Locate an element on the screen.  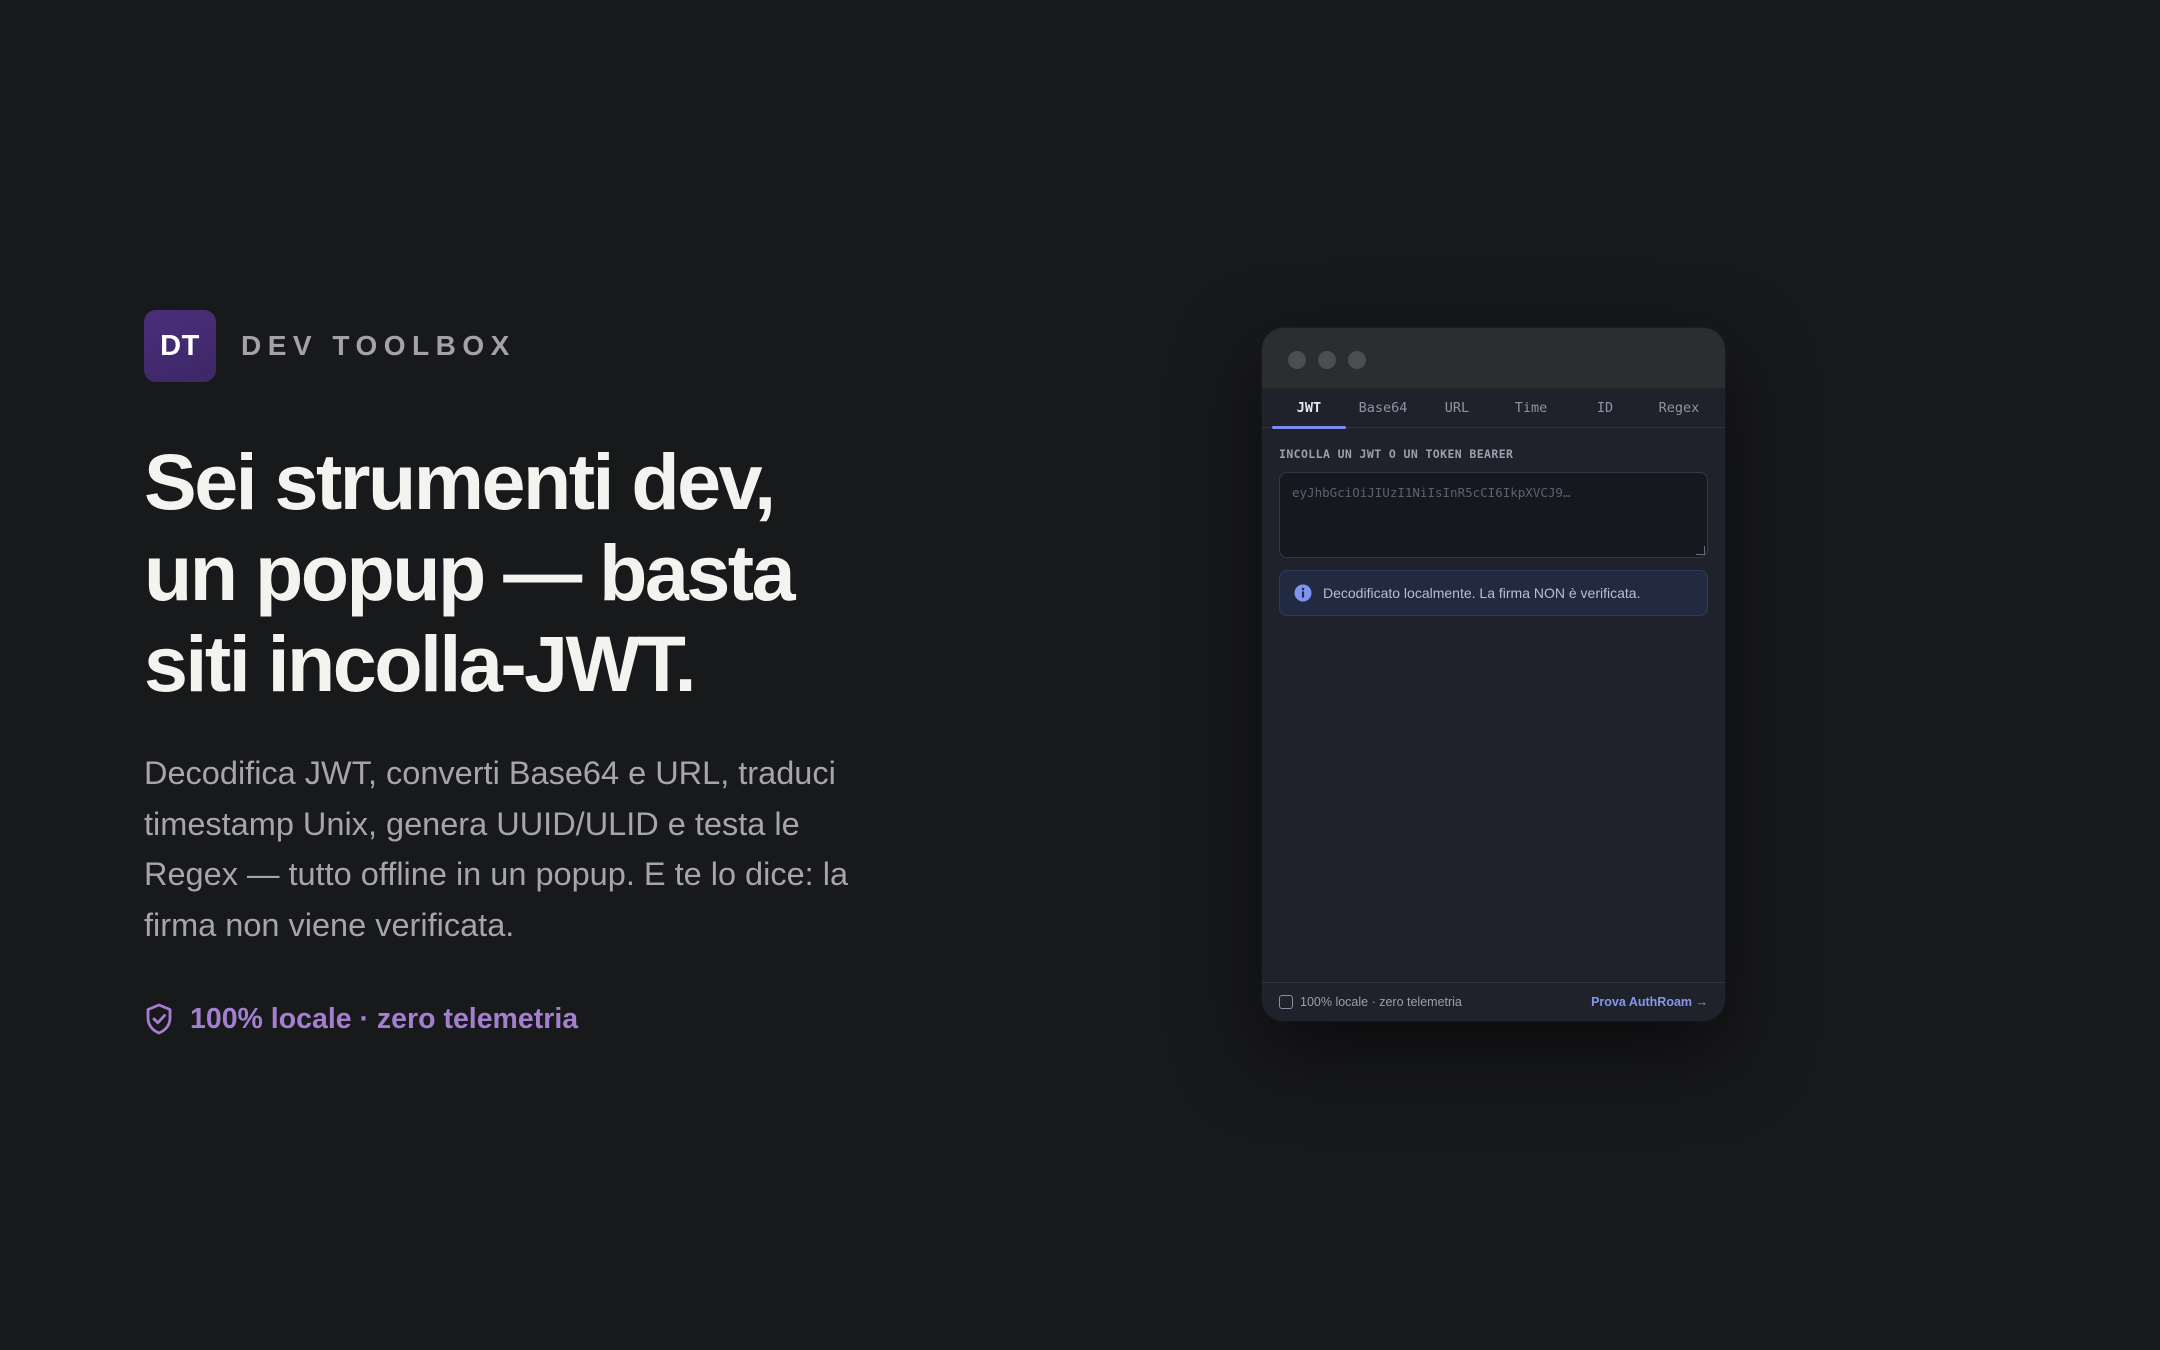
tab-url: URL is located at coordinates (1457, 408).